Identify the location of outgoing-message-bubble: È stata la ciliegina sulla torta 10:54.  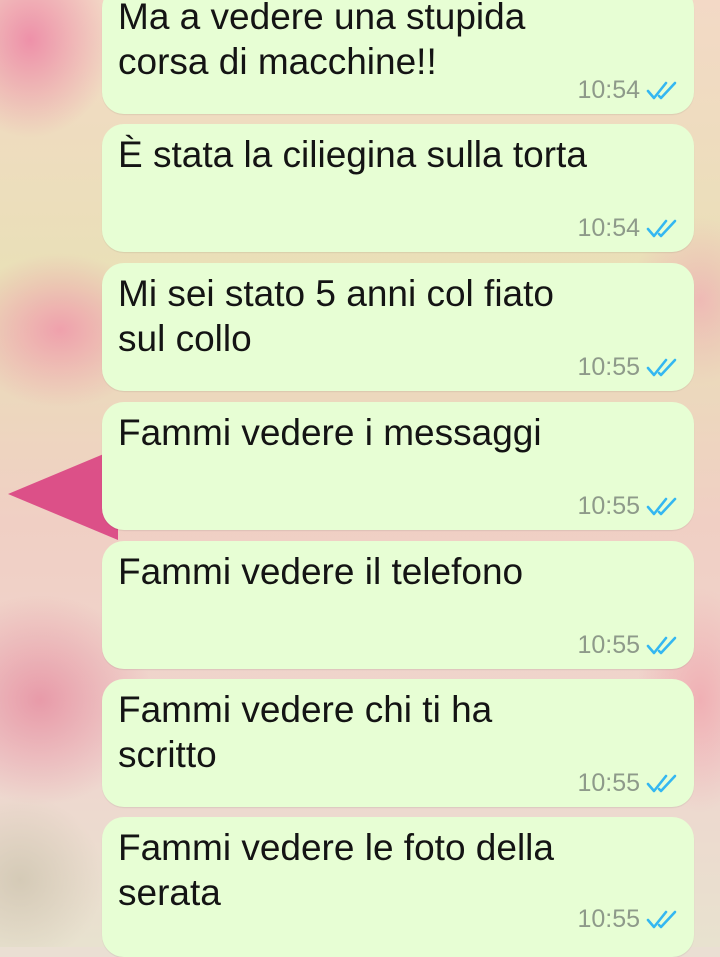
(398, 188).